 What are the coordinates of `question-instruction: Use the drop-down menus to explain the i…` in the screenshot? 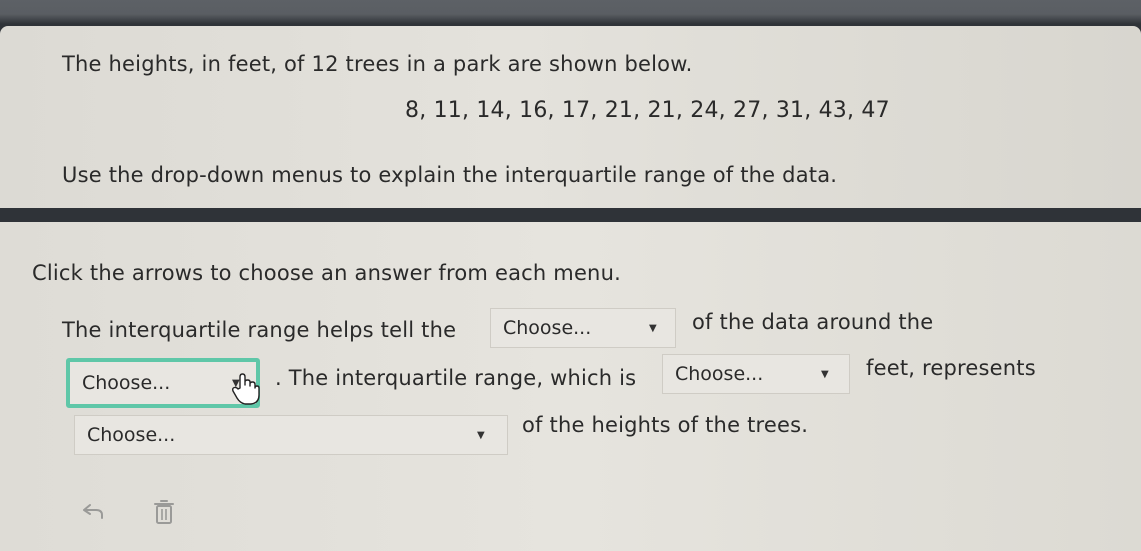 It's located at (450, 175).